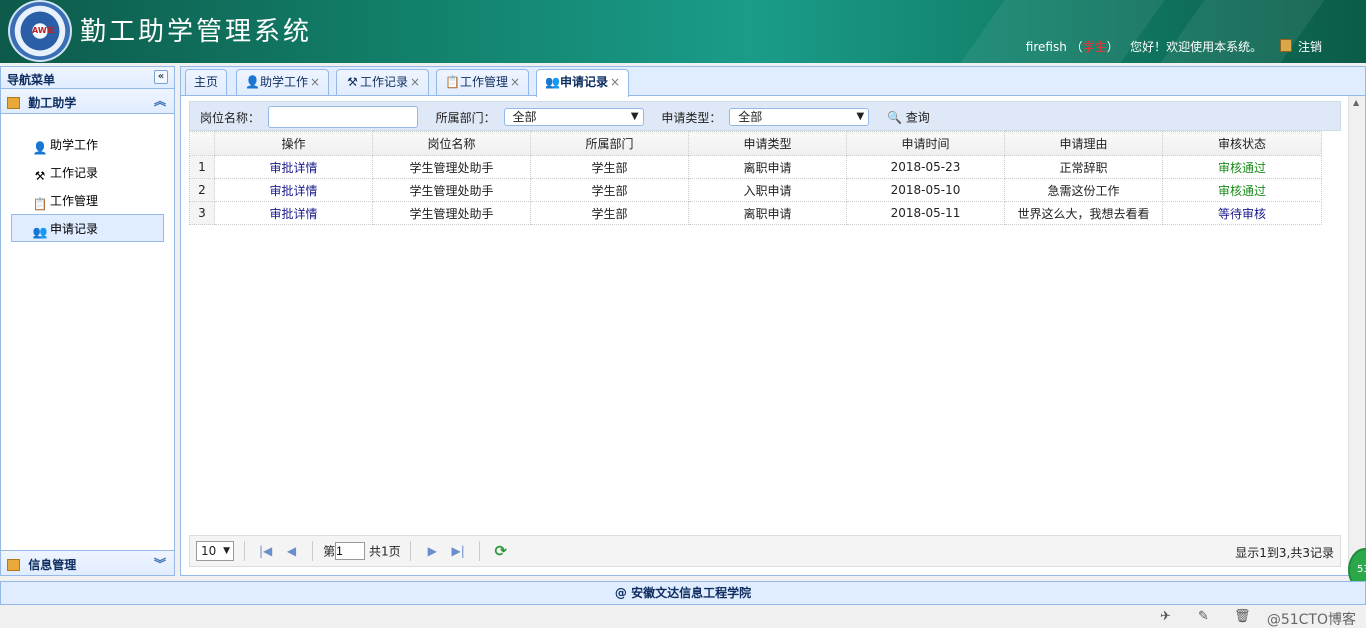 The width and height of the screenshot is (1366, 628). What do you see at coordinates (1285, 45) in the screenshot?
I see `logout-icon` at bounding box center [1285, 45].